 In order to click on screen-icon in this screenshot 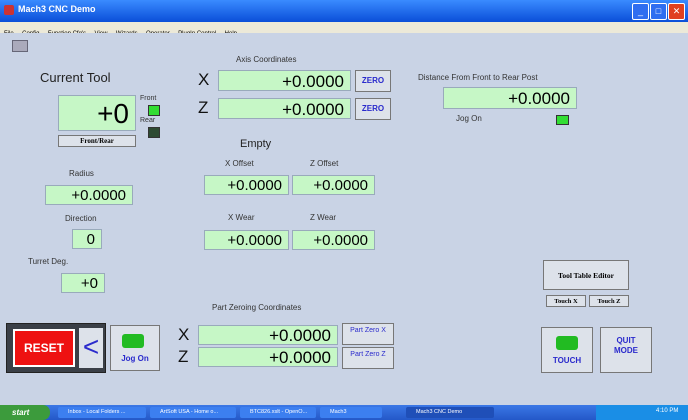, I will do `click(20, 46)`.